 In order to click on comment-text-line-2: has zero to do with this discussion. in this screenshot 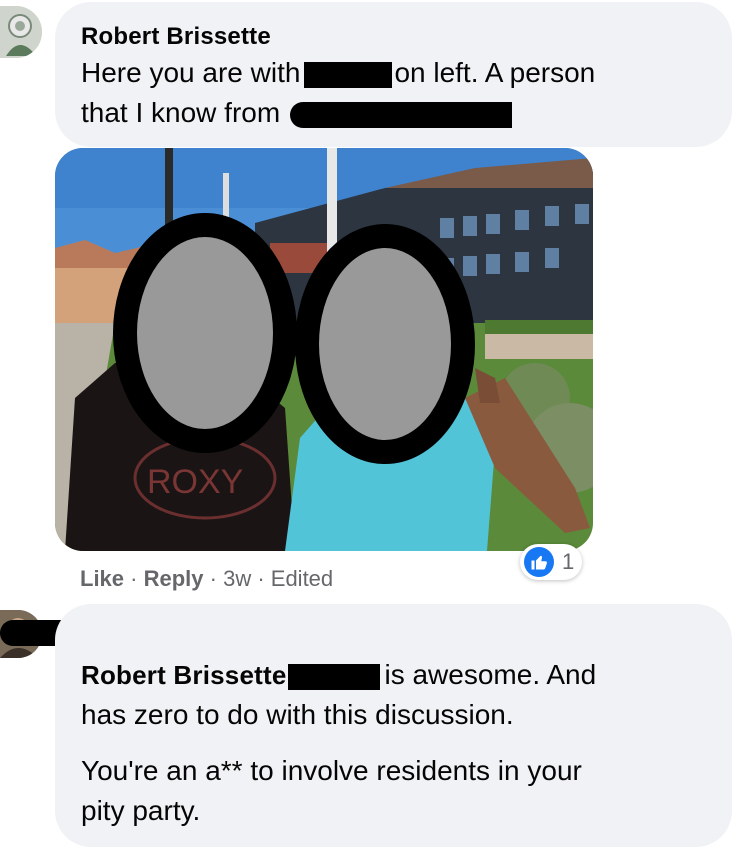, I will do `click(297, 714)`.